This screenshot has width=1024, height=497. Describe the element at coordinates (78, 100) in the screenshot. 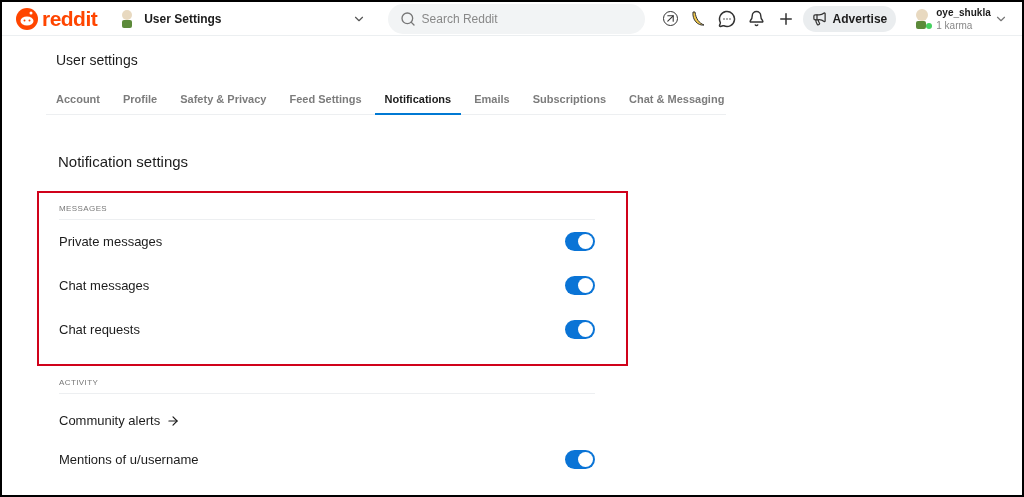

I see `settings-tab: Account` at that location.